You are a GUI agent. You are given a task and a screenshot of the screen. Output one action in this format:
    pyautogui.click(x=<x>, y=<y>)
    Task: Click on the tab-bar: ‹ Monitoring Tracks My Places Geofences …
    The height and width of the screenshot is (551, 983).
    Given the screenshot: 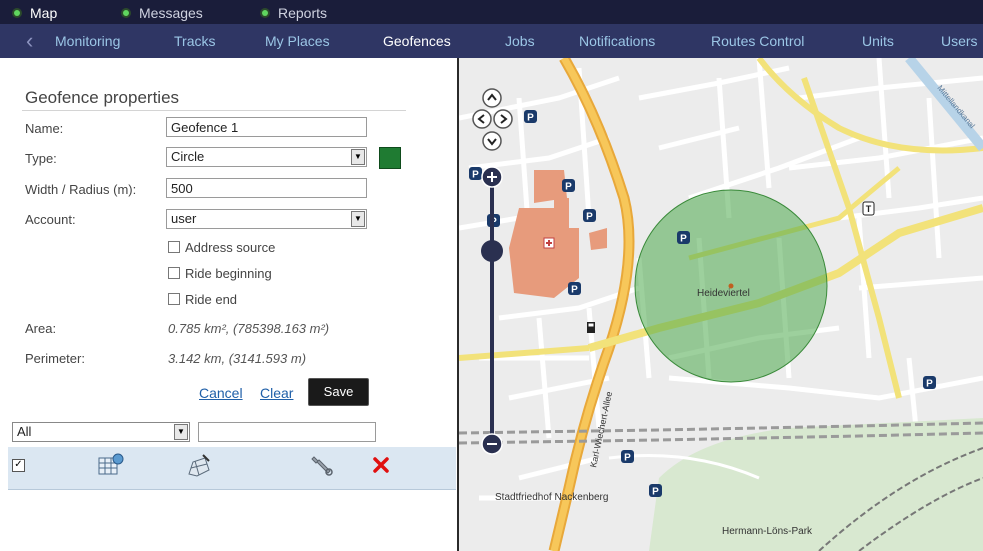 What is the action you would take?
    pyautogui.click(x=491, y=41)
    